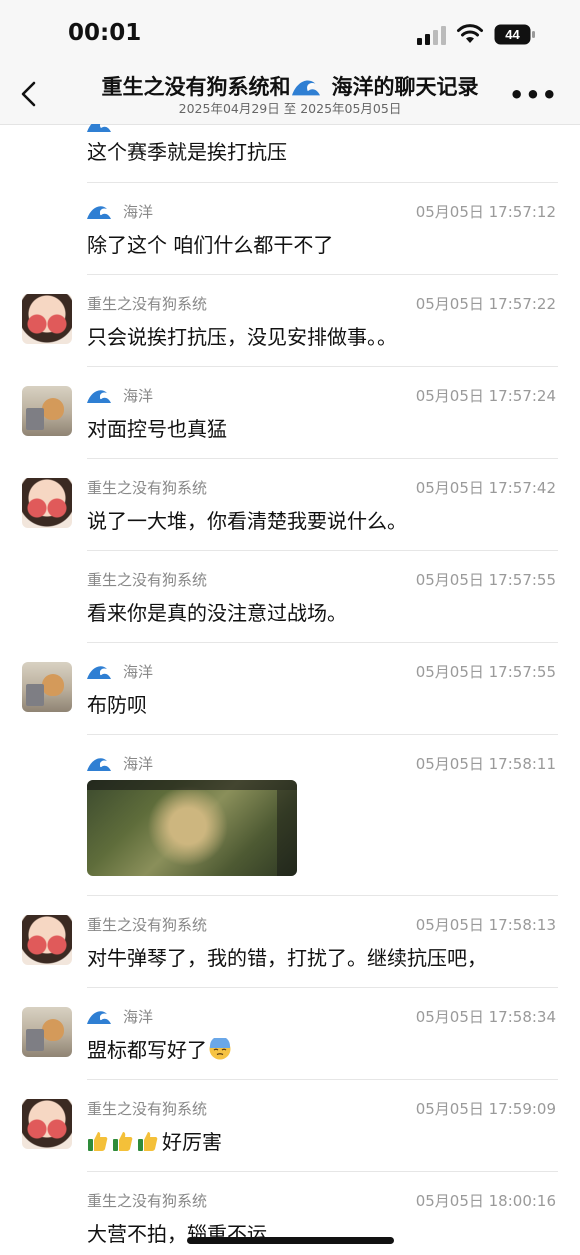  Describe the element at coordinates (485, 1109) in the screenshot. I see `message-time: 05月05日 17:59:09` at that location.